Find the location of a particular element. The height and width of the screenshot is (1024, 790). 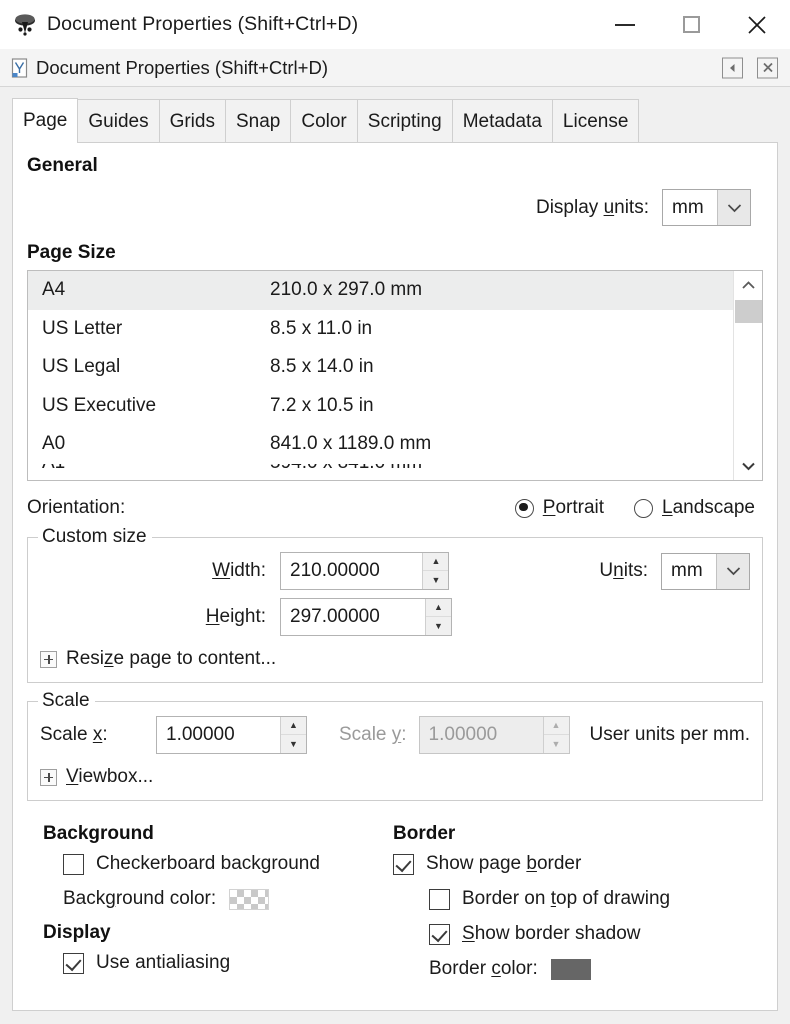

chevron-down-icon is located at coordinates (732, 571).